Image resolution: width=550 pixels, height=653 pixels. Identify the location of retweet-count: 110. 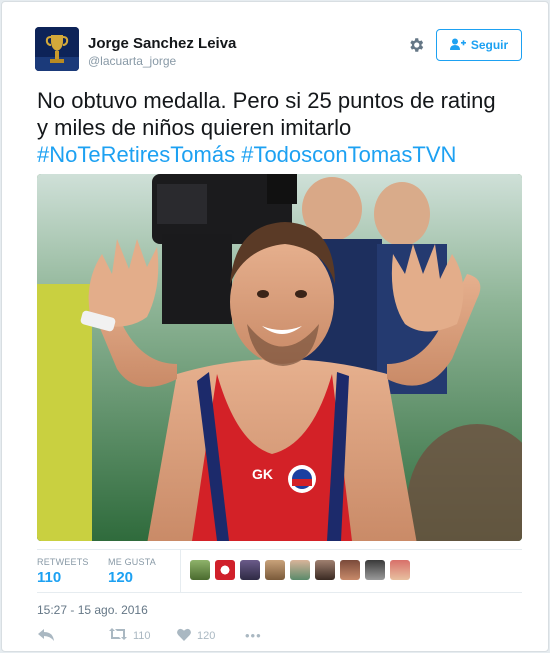
(142, 635).